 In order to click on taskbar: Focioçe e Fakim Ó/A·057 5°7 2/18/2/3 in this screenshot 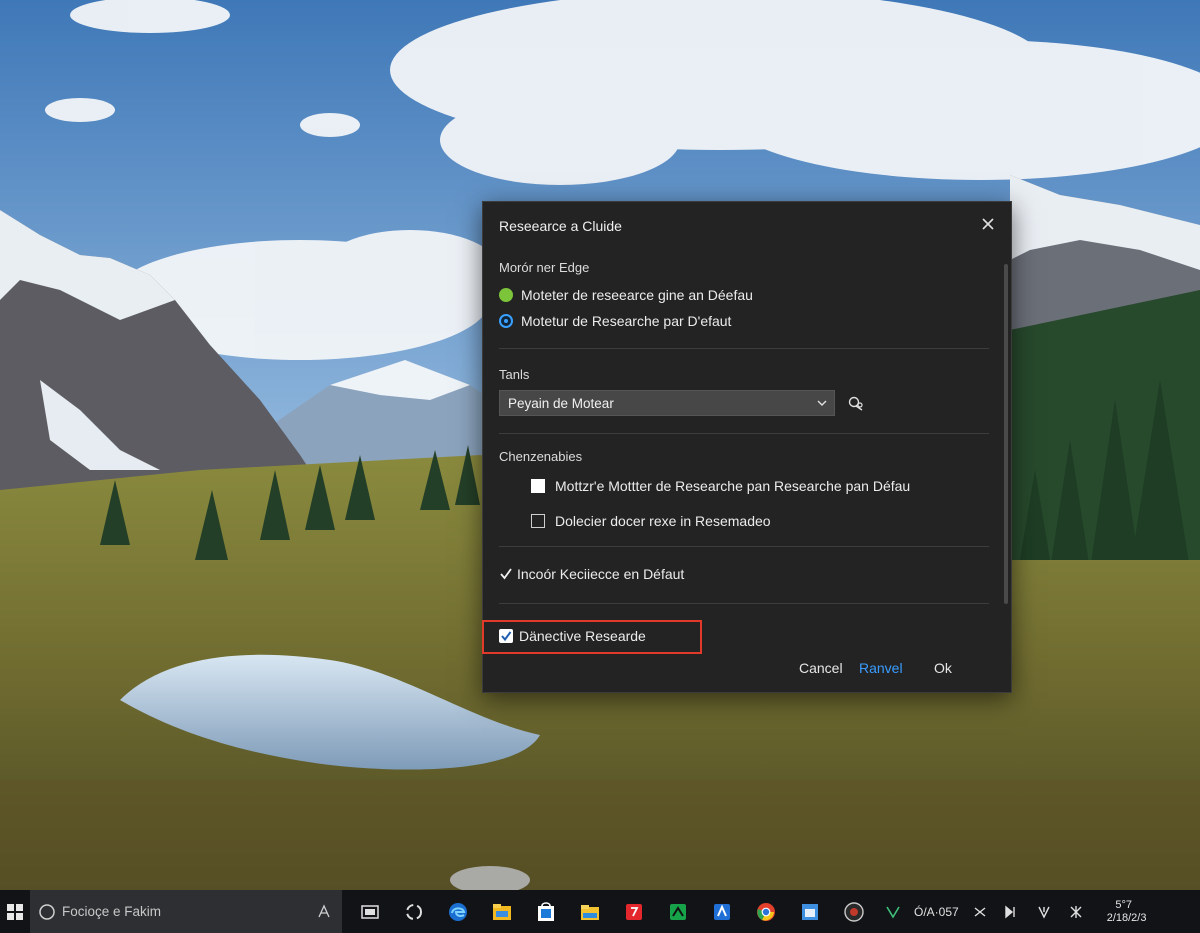, I will do `click(600, 911)`.